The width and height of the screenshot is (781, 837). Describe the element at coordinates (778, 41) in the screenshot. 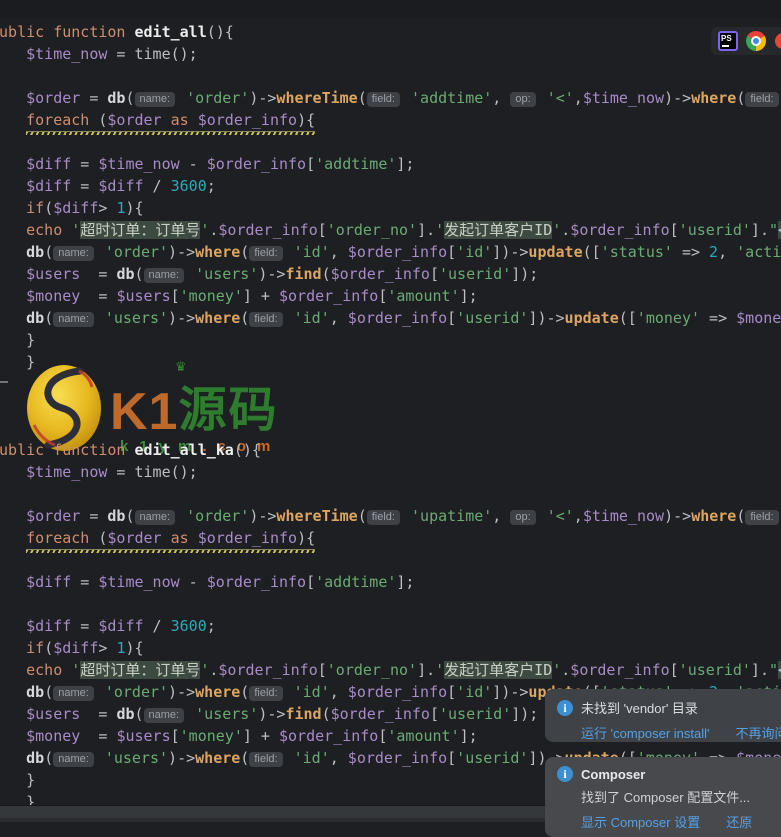

I see `clipped-app-icon` at that location.